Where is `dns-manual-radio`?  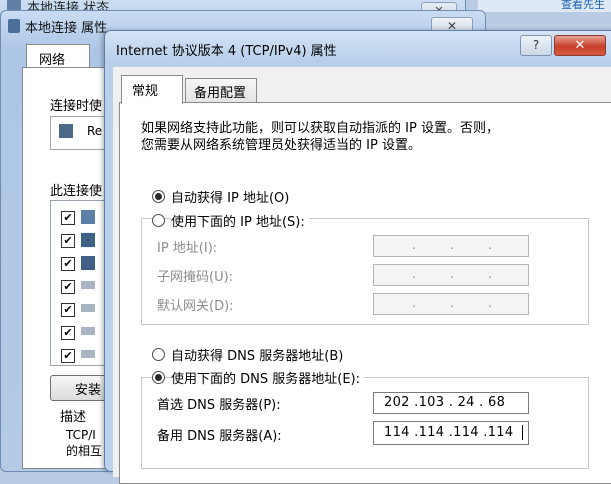
dns-manual-radio is located at coordinates (158, 377).